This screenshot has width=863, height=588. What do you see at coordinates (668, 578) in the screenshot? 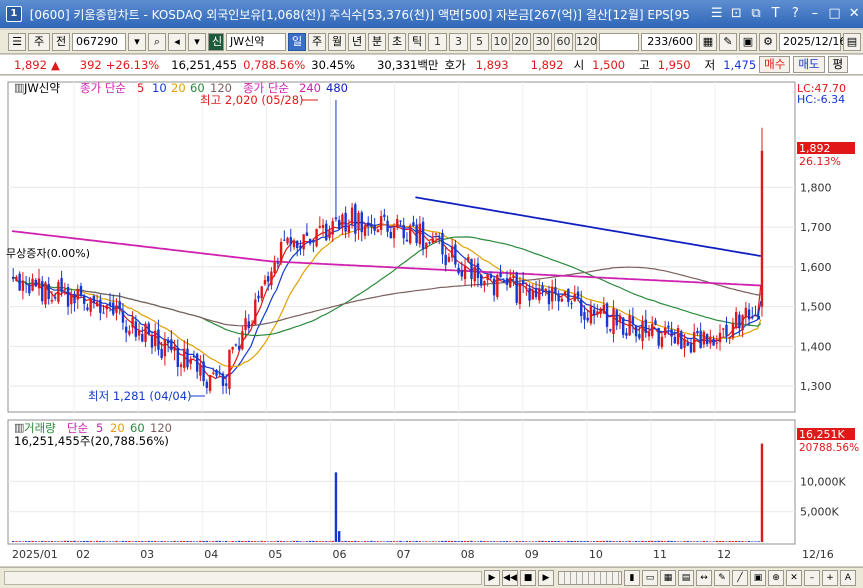
I see `chart-type-icon: ▦` at bounding box center [668, 578].